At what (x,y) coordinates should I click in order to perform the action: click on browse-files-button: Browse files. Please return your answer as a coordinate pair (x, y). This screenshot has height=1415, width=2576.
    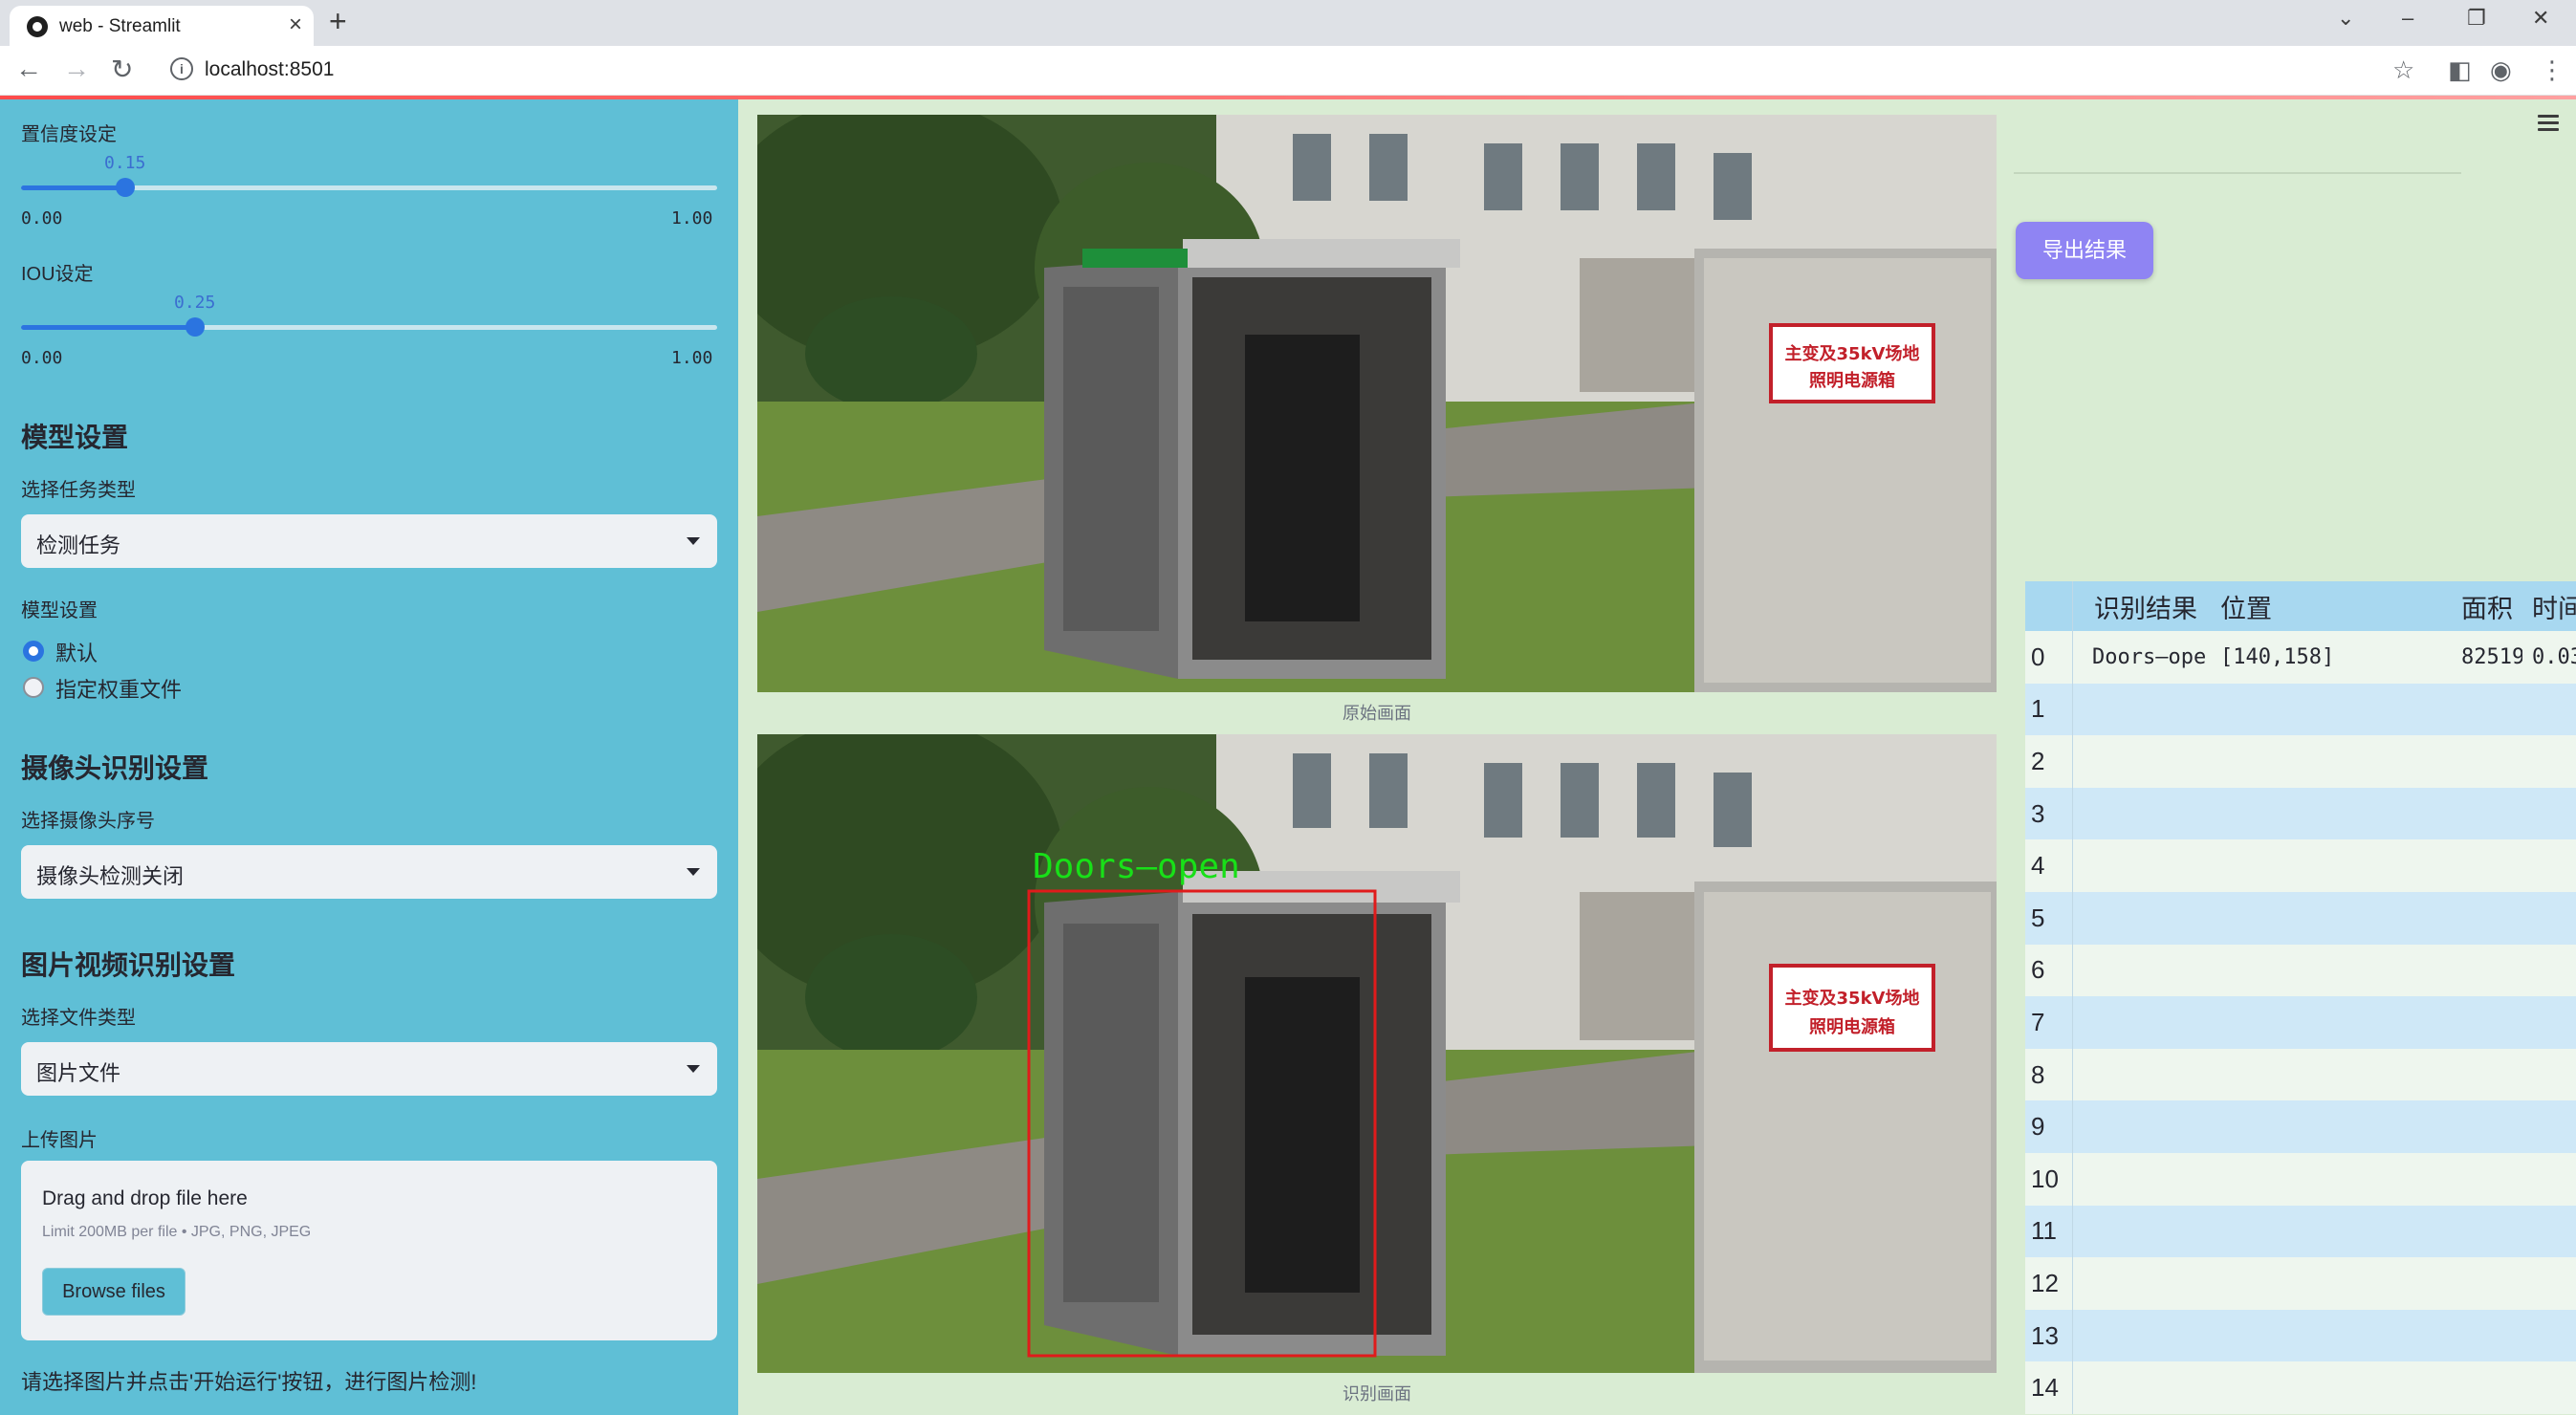
    Looking at the image, I should click on (114, 1292).